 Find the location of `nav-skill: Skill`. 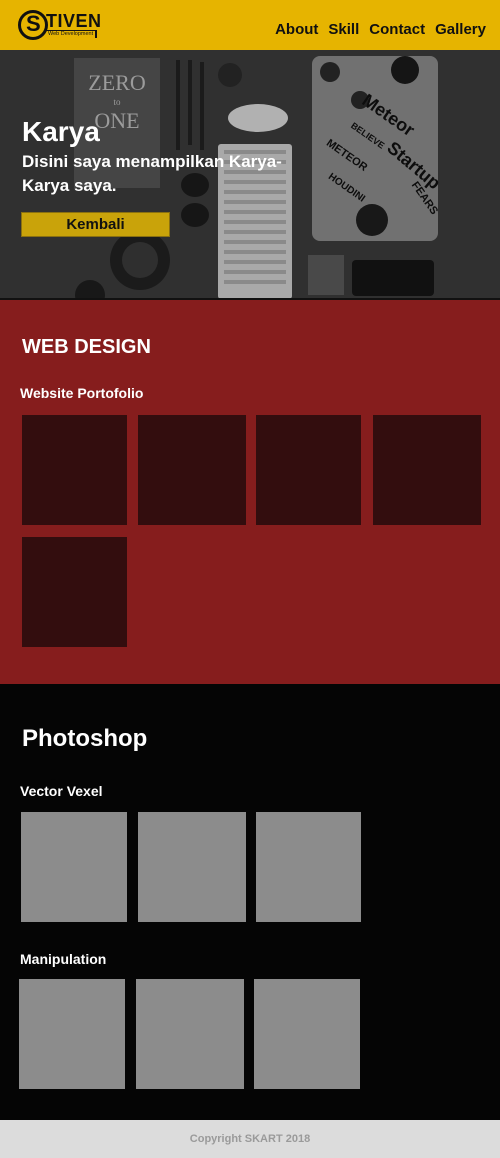

nav-skill: Skill is located at coordinates (343, 29).